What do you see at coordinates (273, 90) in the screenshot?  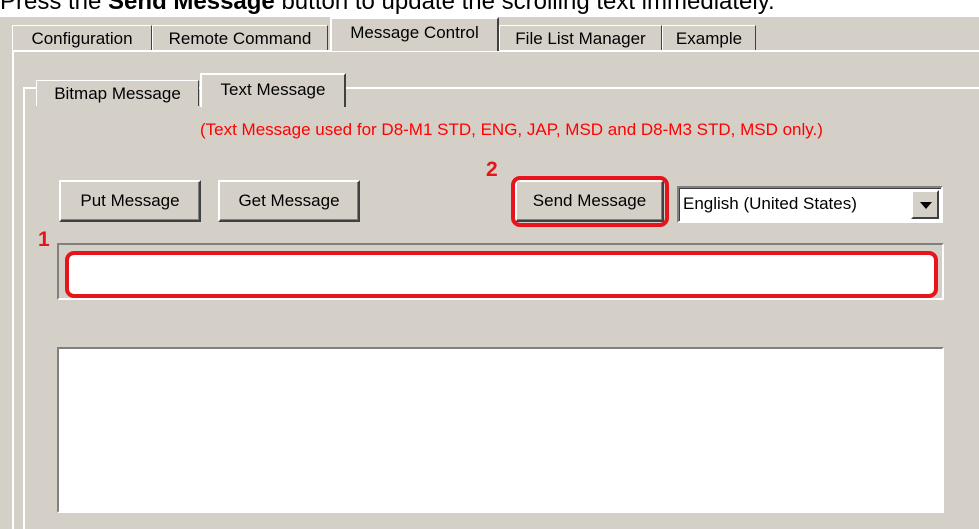 I see `tab-text-message: Text Message` at bounding box center [273, 90].